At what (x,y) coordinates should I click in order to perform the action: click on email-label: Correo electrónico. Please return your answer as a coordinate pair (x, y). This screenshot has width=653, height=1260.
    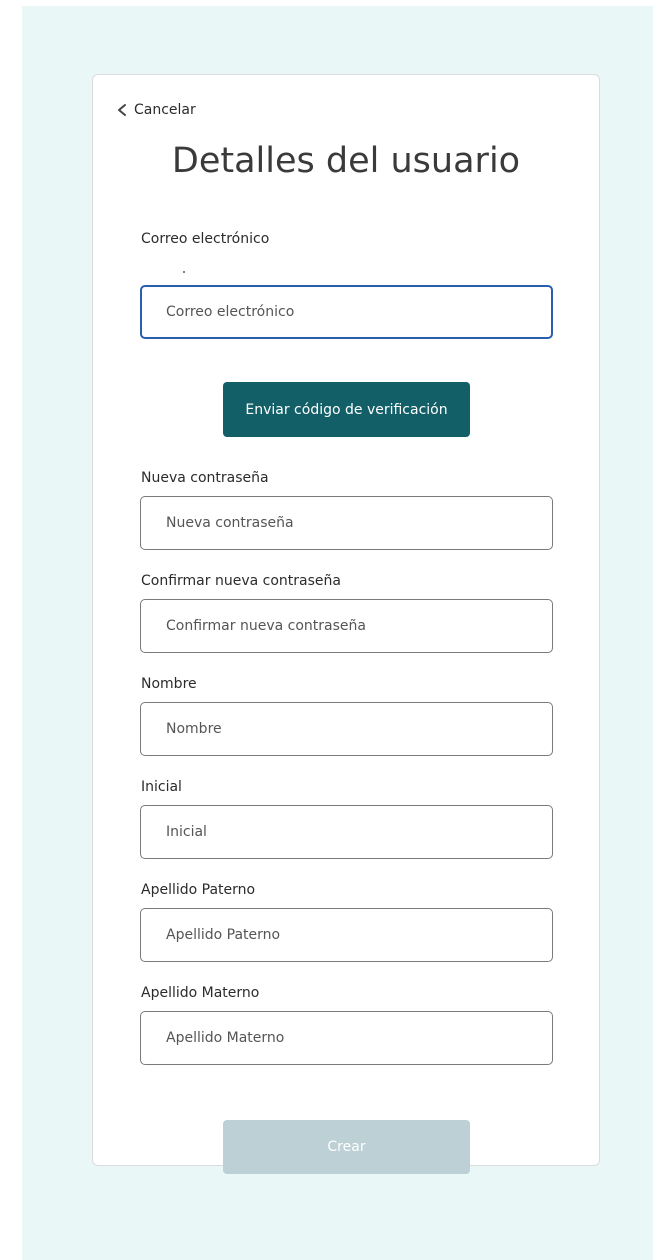
    Looking at the image, I should click on (205, 239).